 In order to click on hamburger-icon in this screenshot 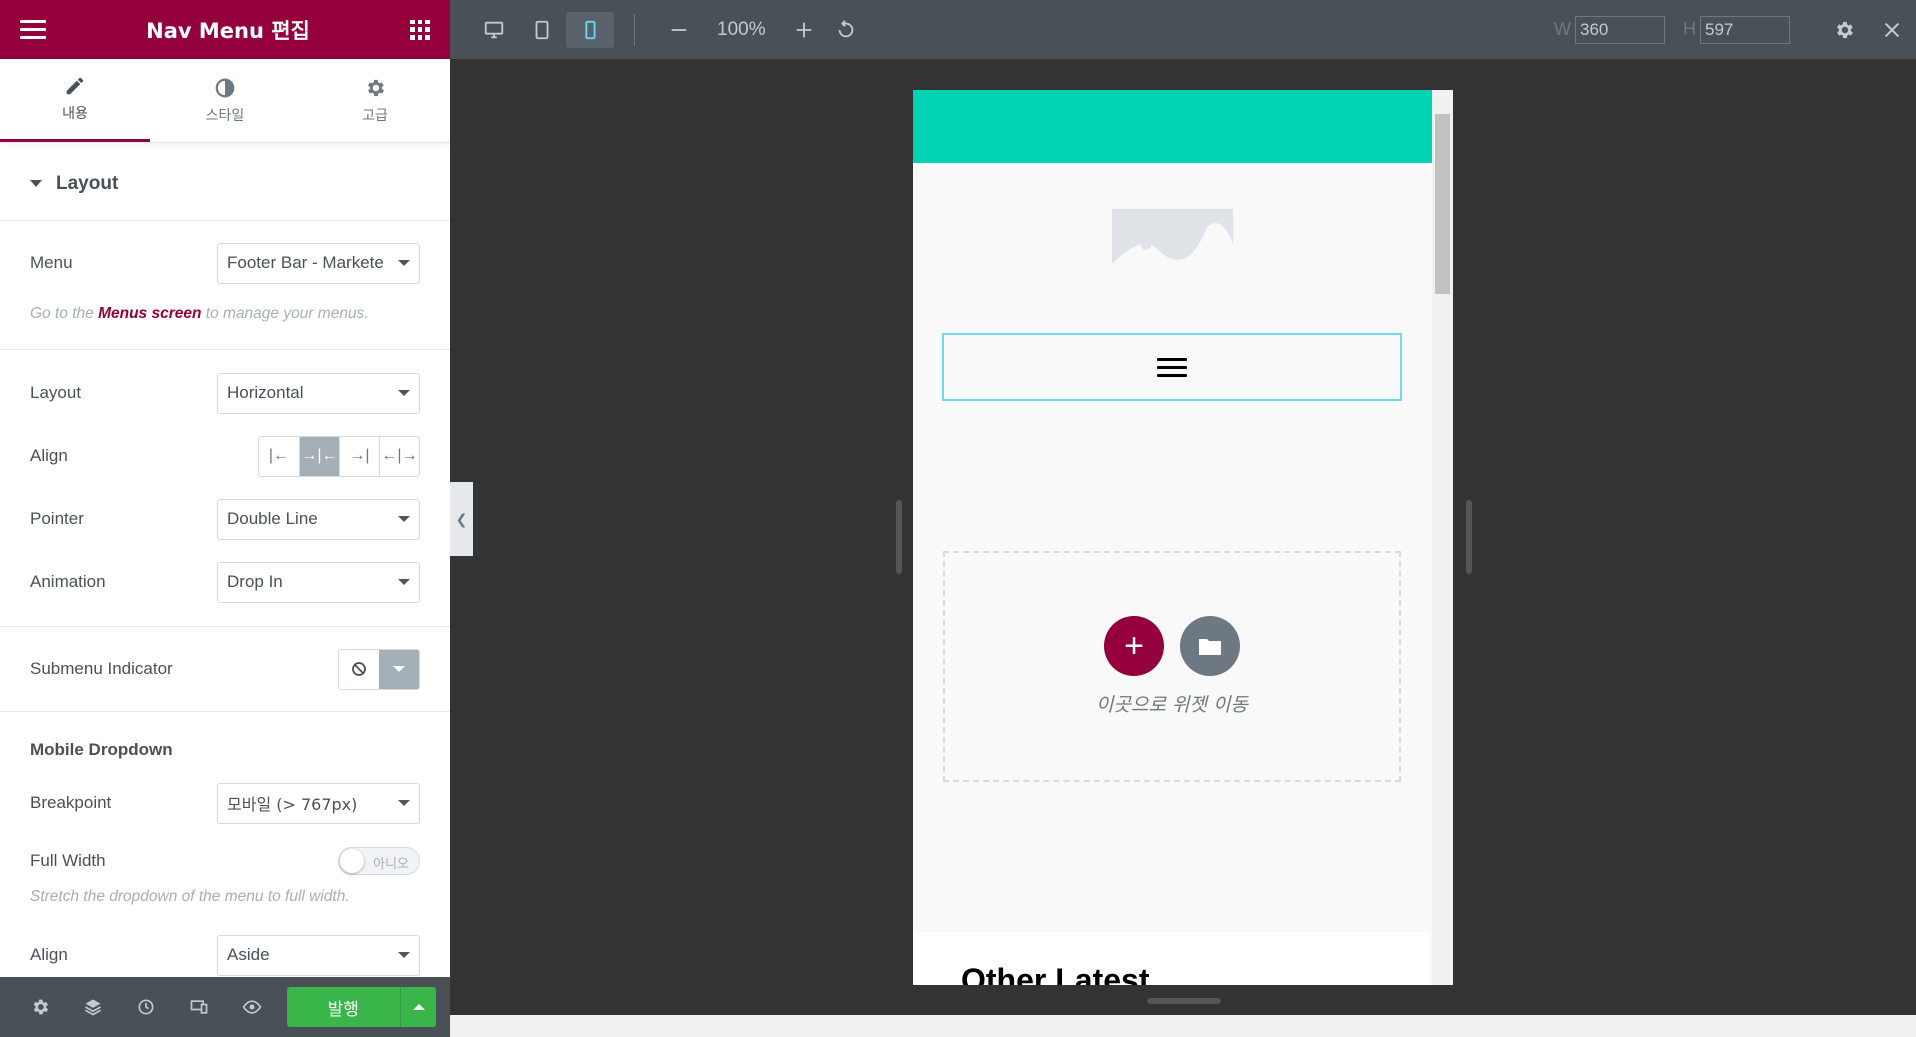, I will do `click(1172, 367)`.